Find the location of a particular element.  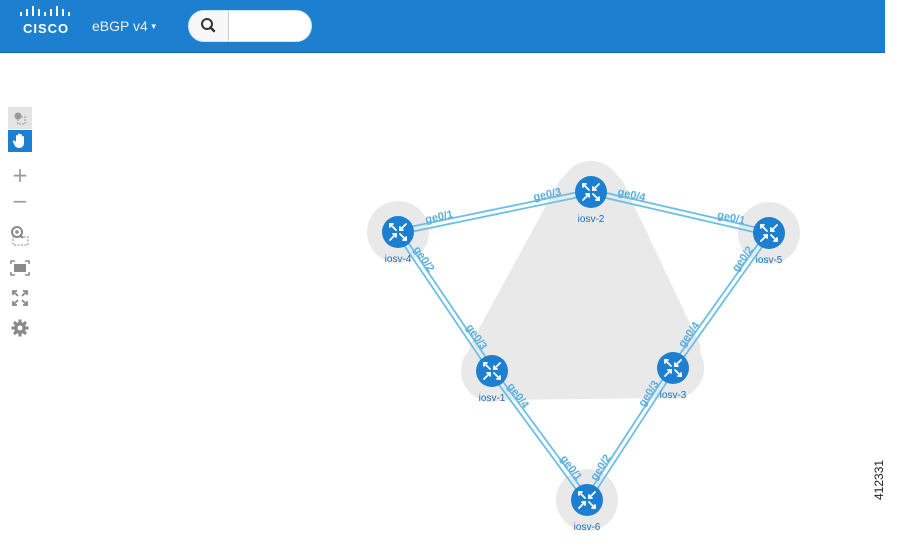

node-label: iosv-2 is located at coordinates (591, 219).